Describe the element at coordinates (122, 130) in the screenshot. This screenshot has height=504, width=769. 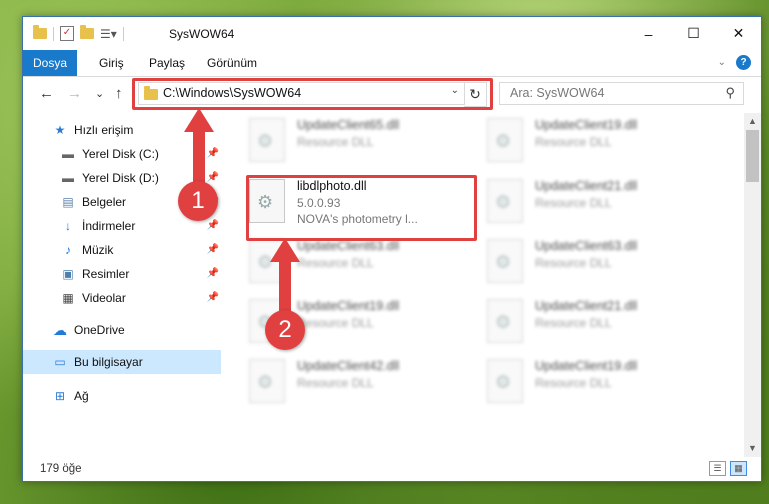
I see `sidebar-item-quick-access: ★ Hızlı erişim` at that location.